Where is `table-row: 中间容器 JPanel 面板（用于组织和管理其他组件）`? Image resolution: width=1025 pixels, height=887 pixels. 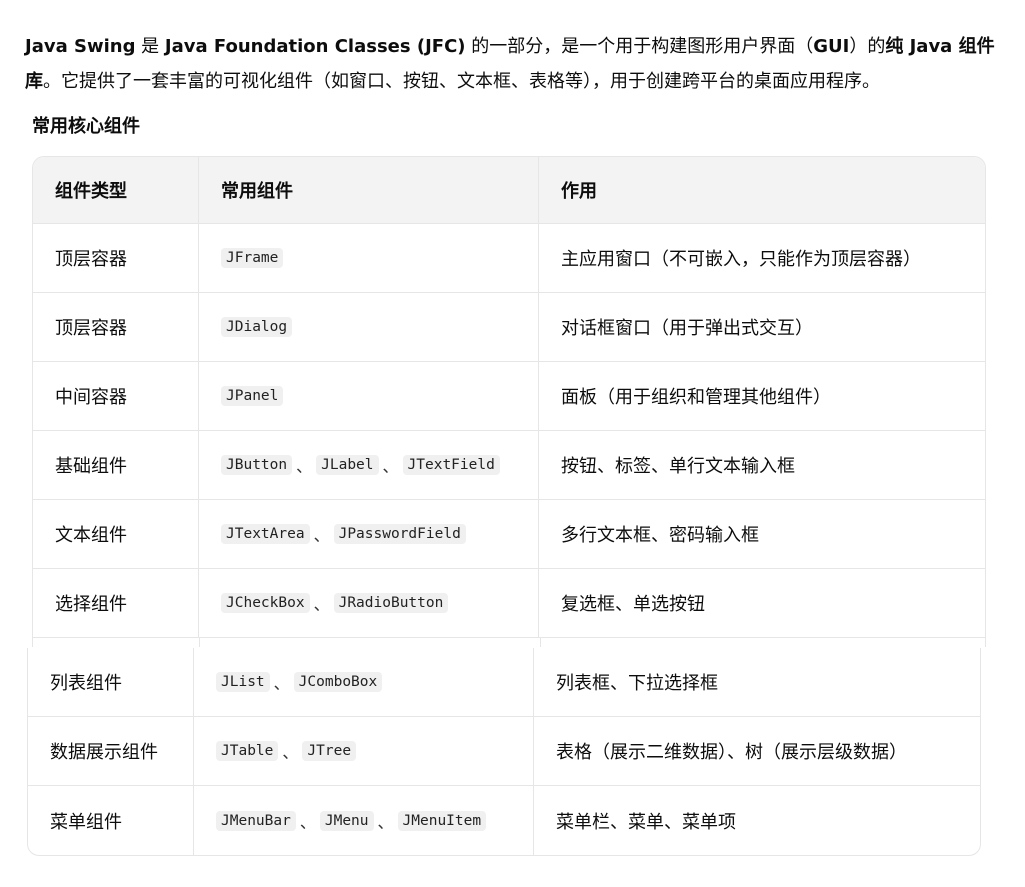
table-row: 中间容器 JPanel 面板（用于组织和管理其他组件） is located at coordinates (509, 396).